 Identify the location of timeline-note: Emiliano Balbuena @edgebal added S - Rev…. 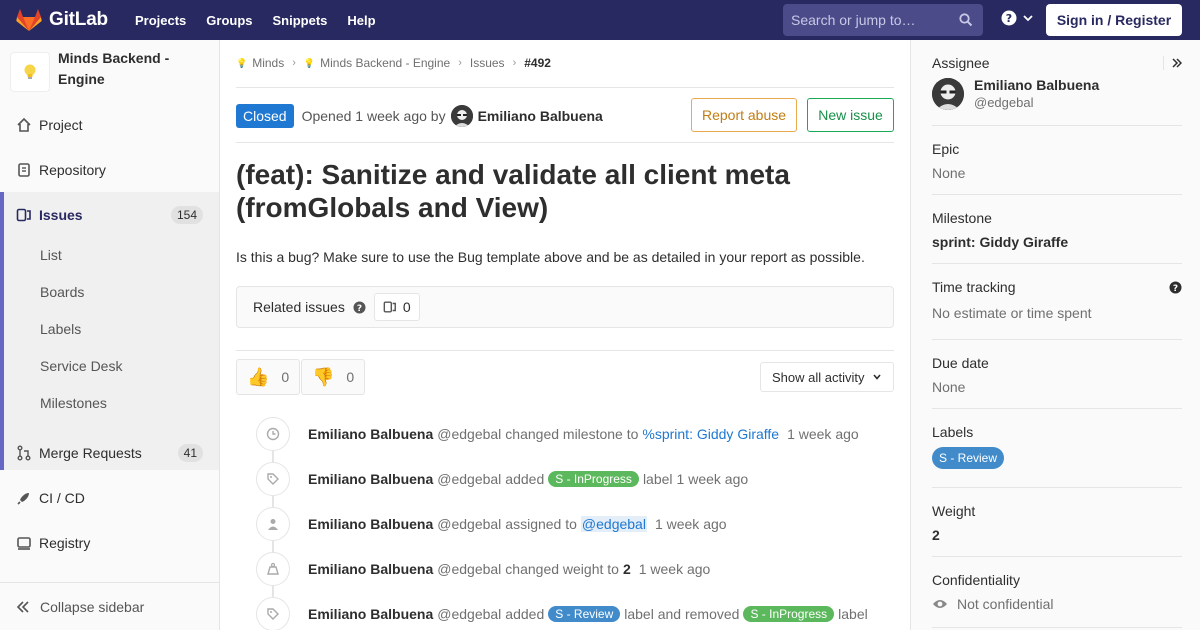
(565, 613).